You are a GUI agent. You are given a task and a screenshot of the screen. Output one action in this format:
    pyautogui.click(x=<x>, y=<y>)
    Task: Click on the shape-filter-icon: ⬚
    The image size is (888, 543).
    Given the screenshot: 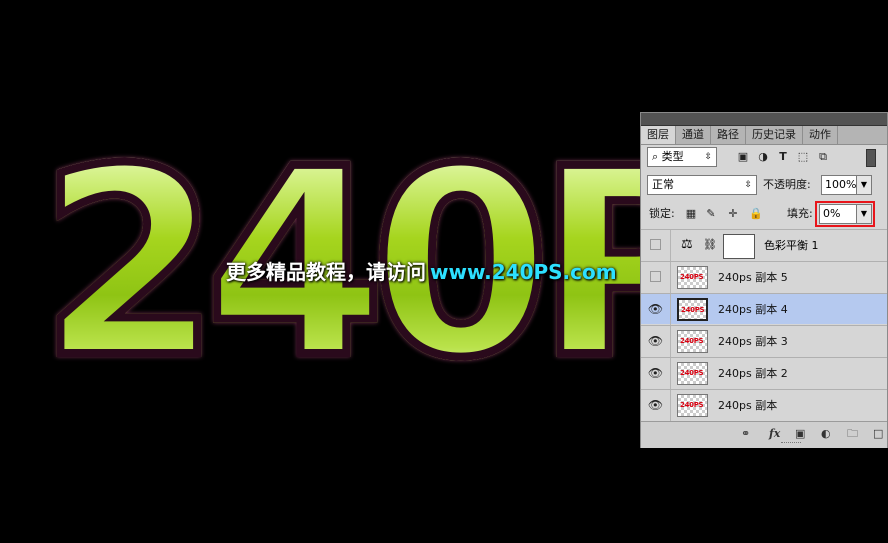 What is the action you would take?
    pyautogui.click(x=803, y=157)
    